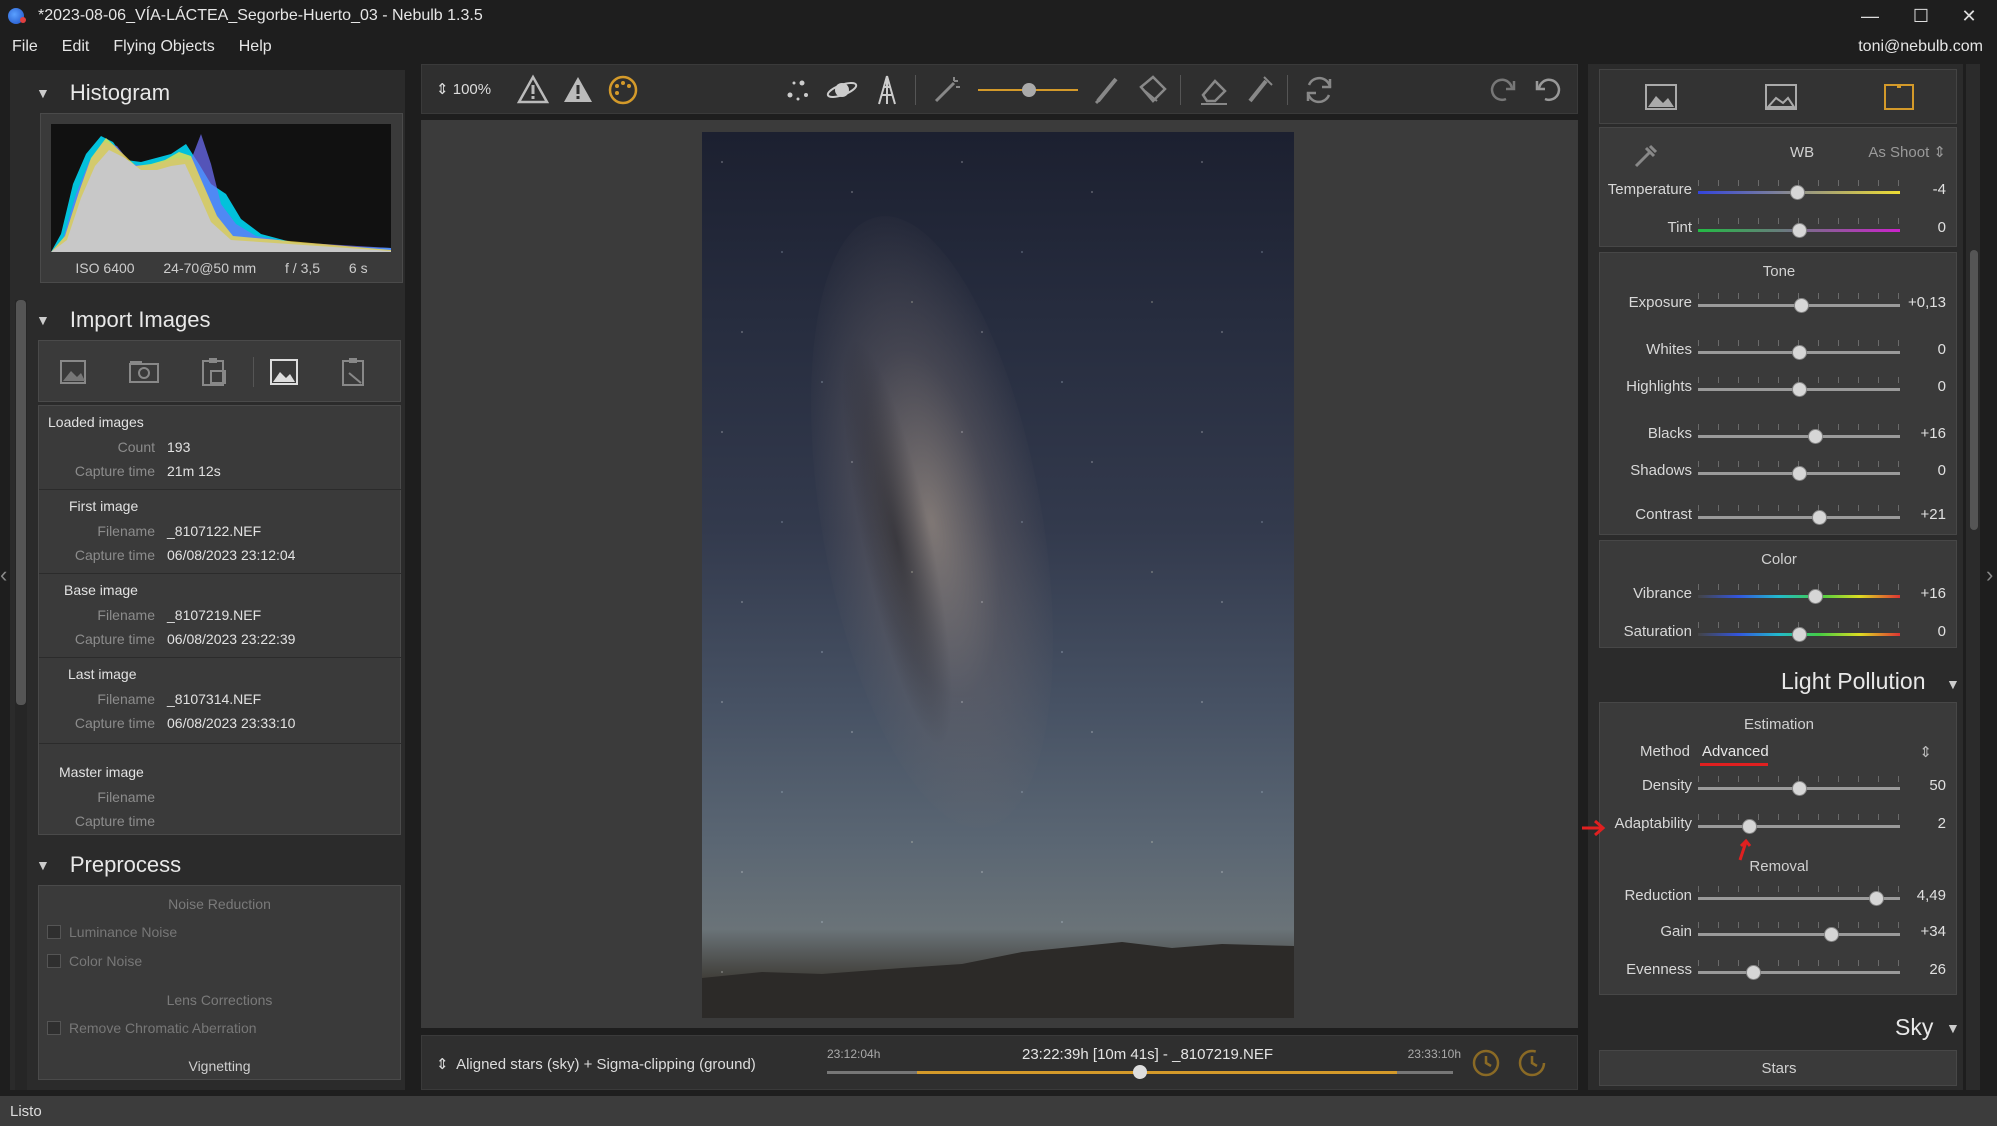 This screenshot has width=1997, height=1126. What do you see at coordinates (21, 502) in the screenshot?
I see `left-scrollbar` at bounding box center [21, 502].